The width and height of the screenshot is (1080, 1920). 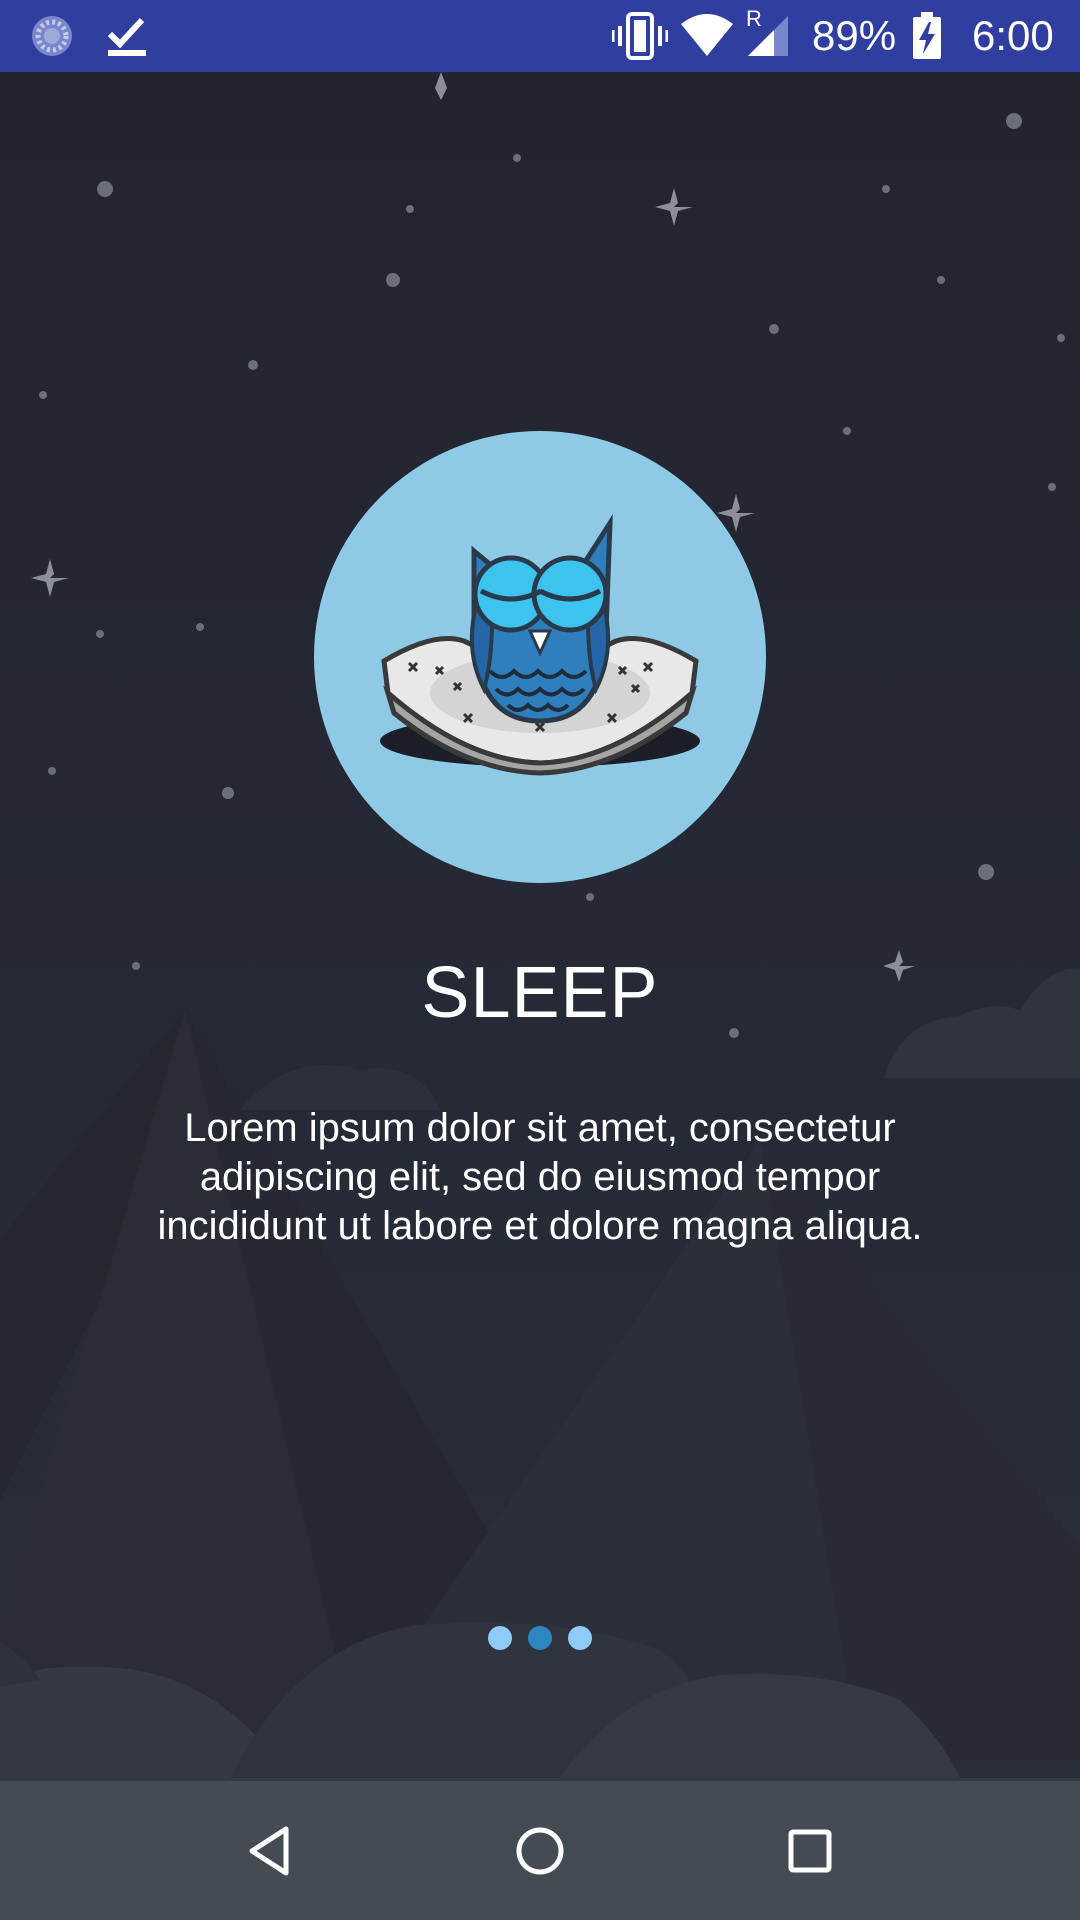 What do you see at coordinates (540, 993) in the screenshot?
I see `onboarding-title: SLEEP` at bounding box center [540, 993].